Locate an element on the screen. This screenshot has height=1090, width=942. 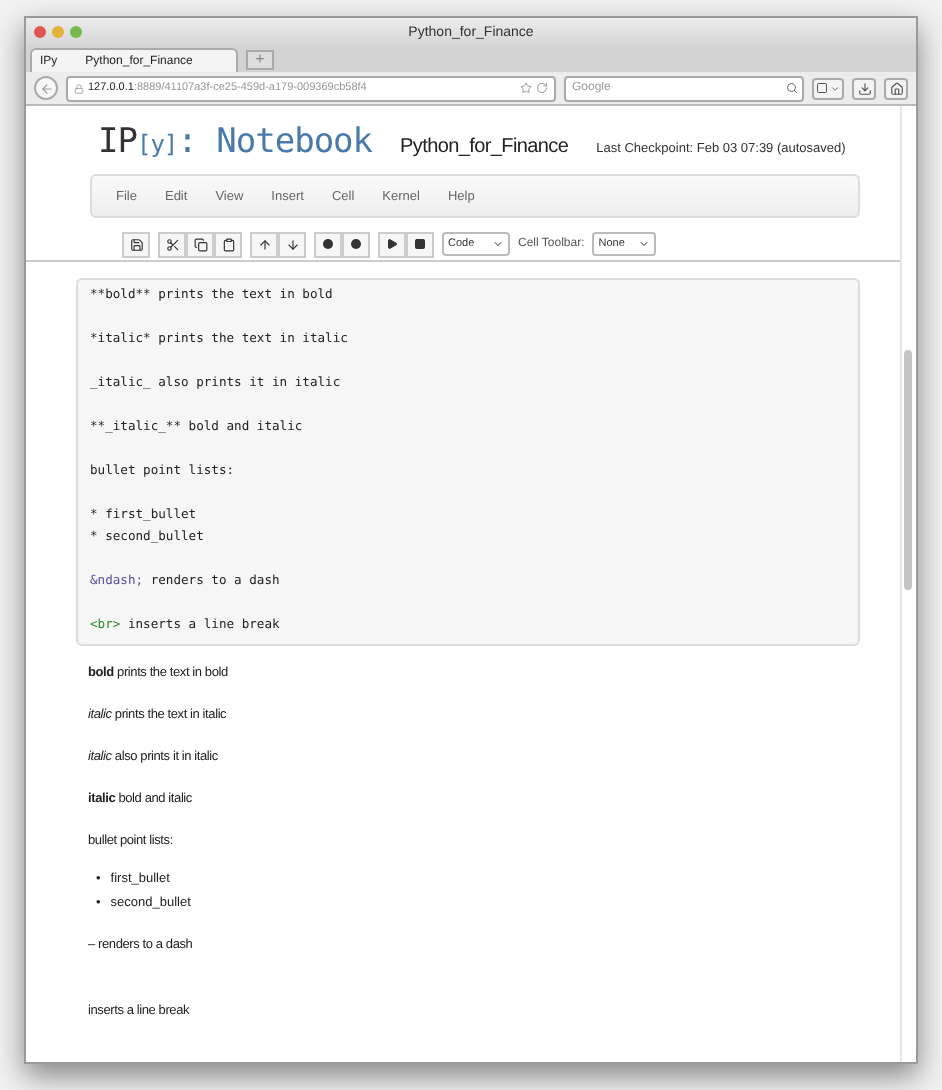
cut-icon is located at coordinates (172, 244).